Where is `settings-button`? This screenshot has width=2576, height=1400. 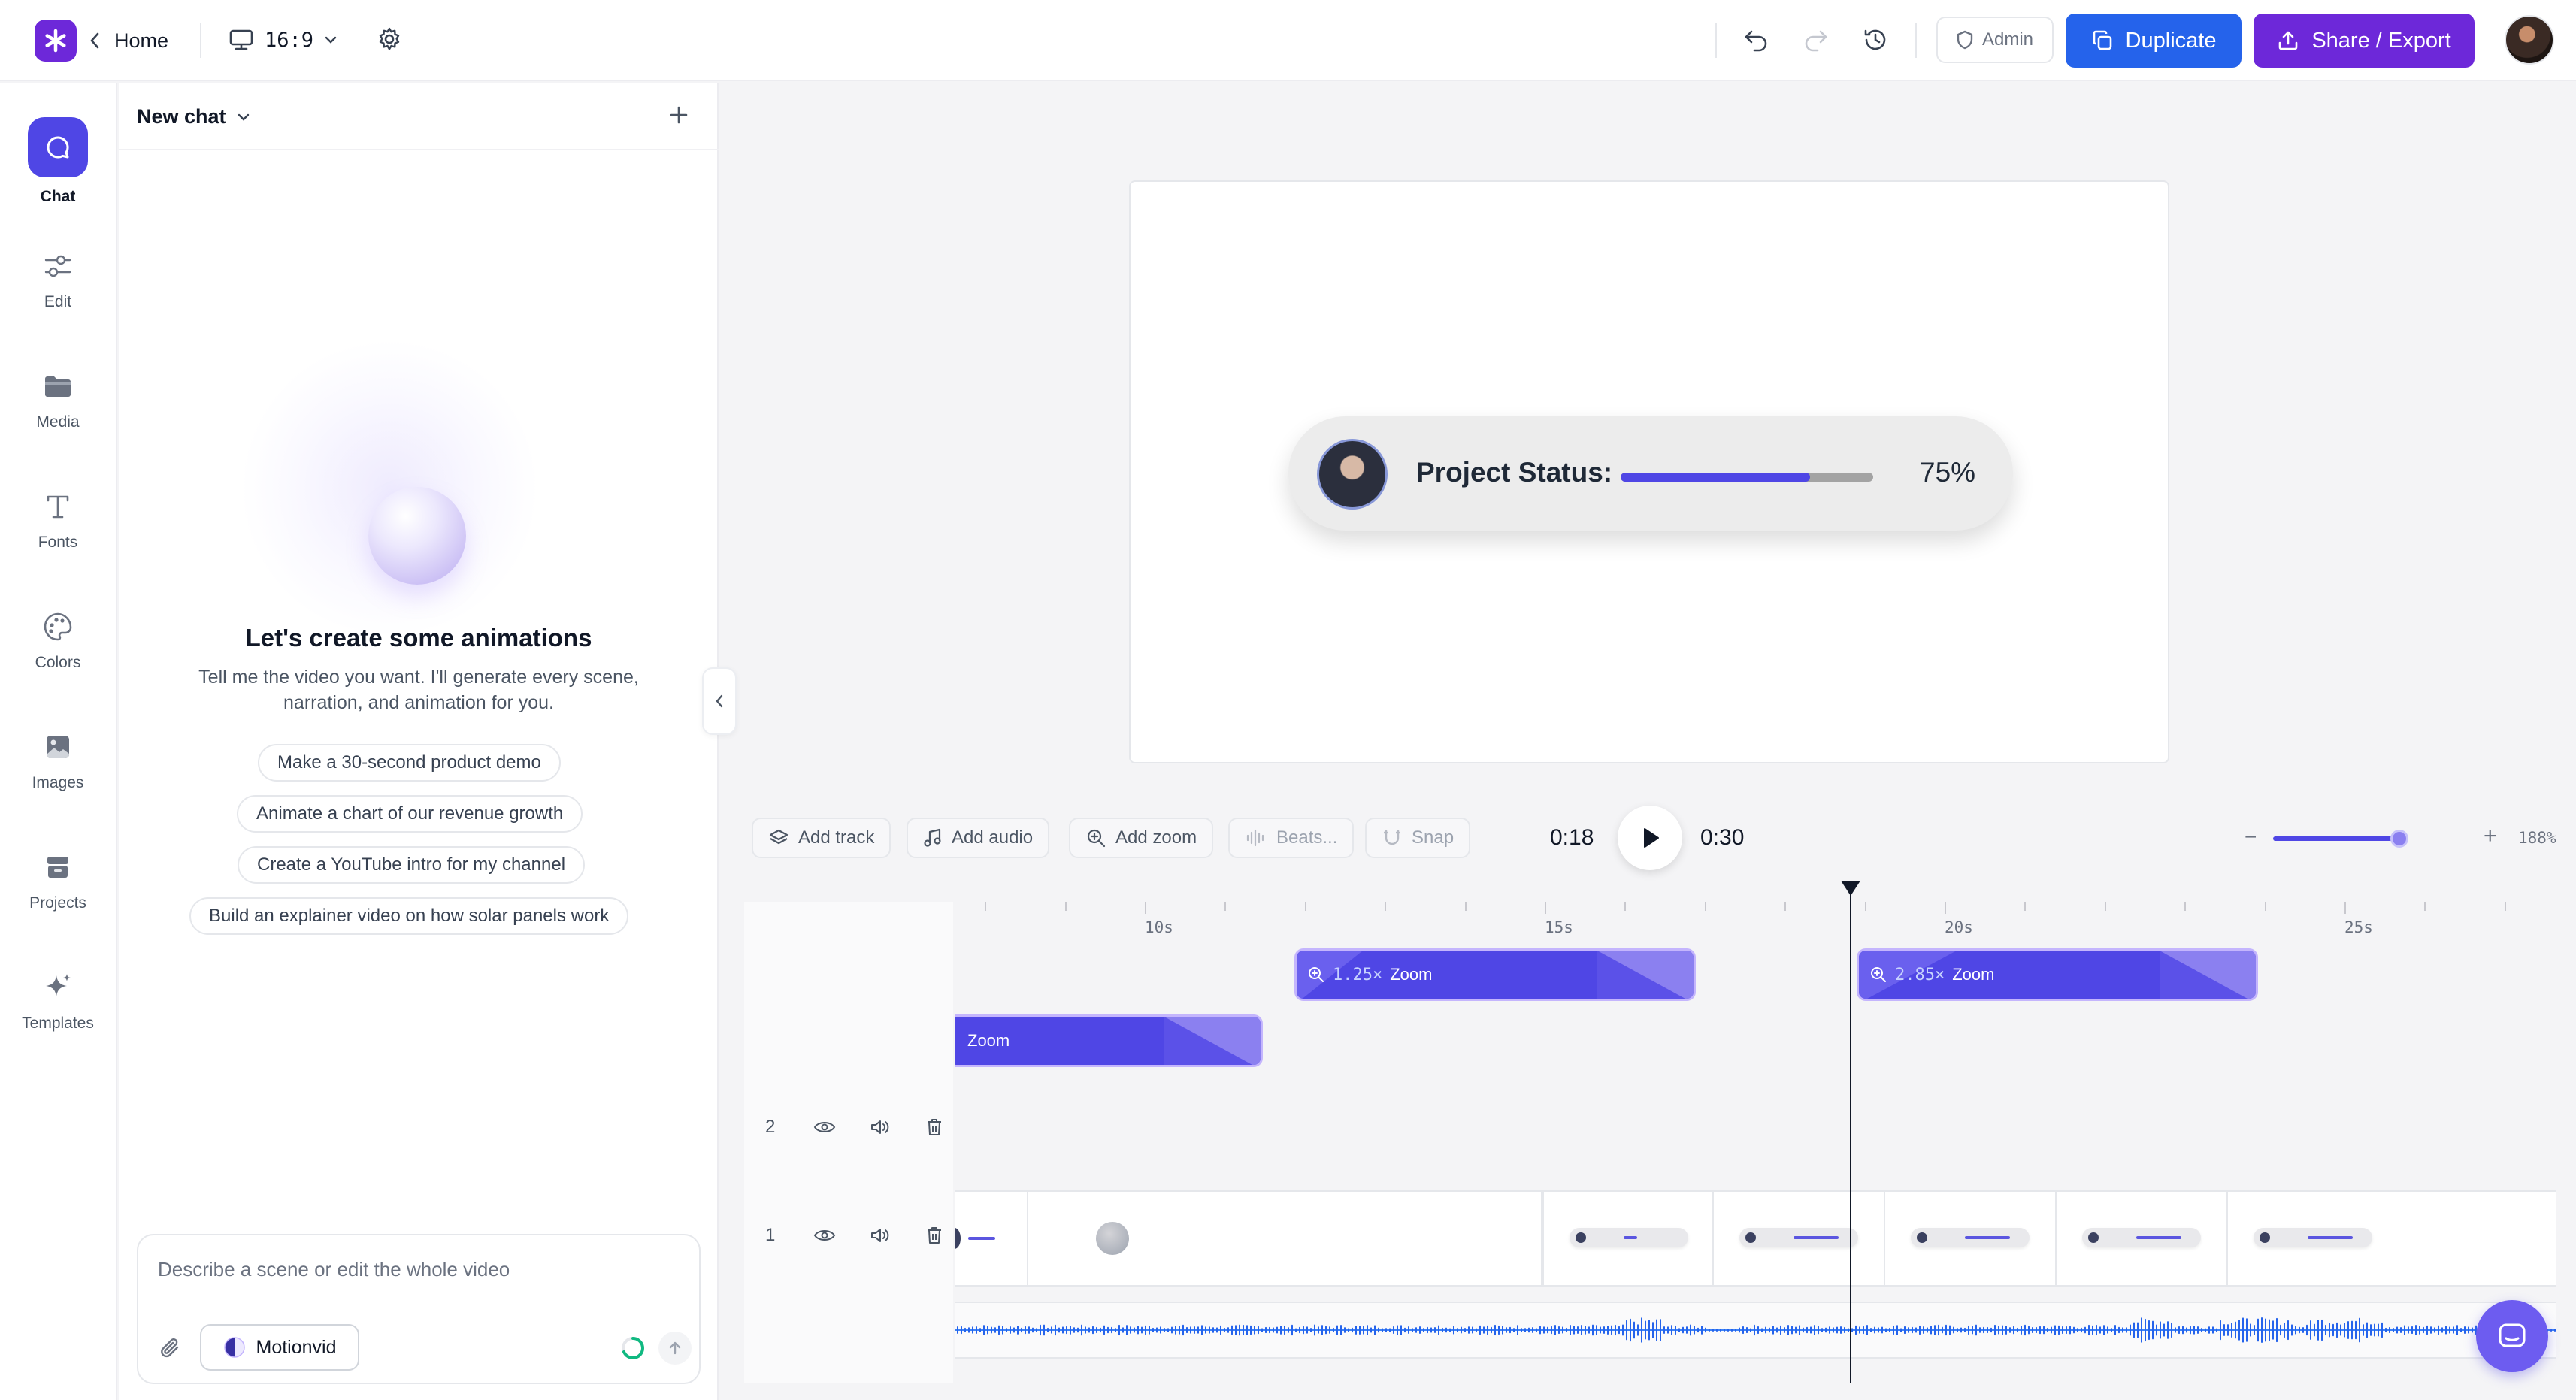
settings-button is located at coordinates (389, 39).